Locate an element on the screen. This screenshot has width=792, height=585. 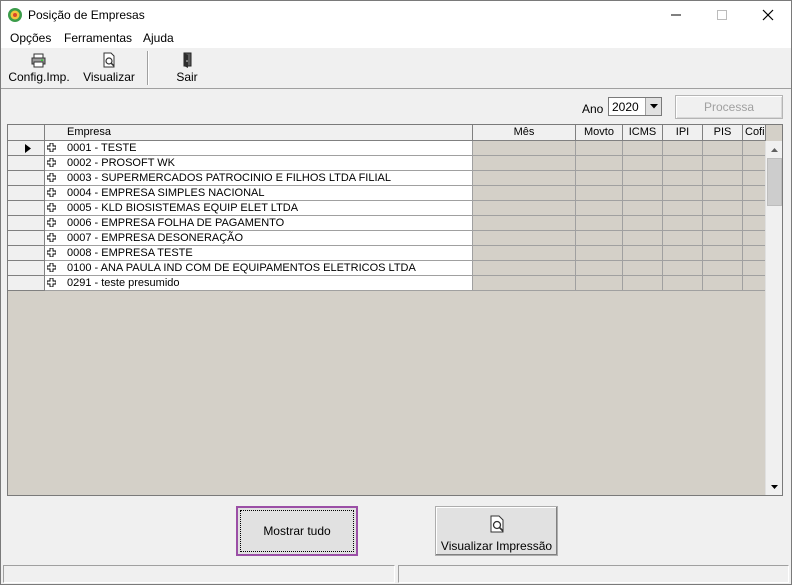
header-ipi: IPI is located at coordinates (683, 133).